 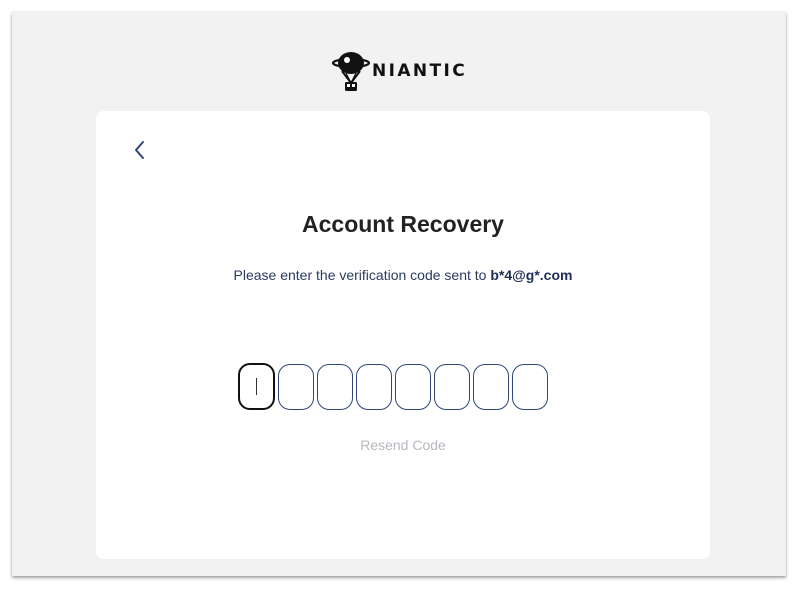 I want to click on niantic-logo: NIANTIC, so click(x=399, y=71).